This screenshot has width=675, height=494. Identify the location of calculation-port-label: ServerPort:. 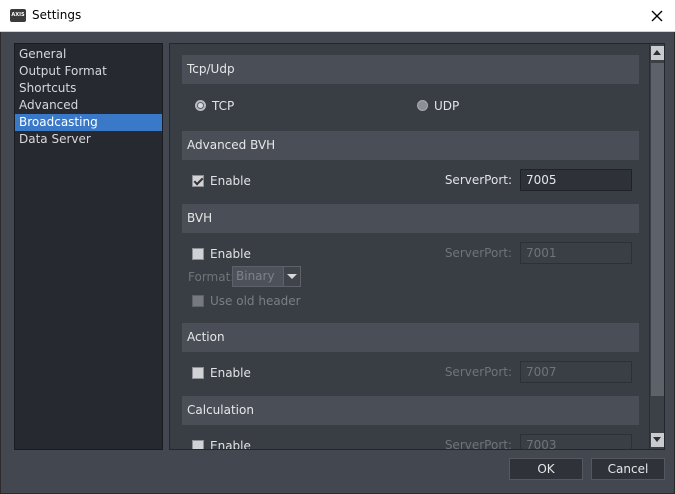
(478, 443).